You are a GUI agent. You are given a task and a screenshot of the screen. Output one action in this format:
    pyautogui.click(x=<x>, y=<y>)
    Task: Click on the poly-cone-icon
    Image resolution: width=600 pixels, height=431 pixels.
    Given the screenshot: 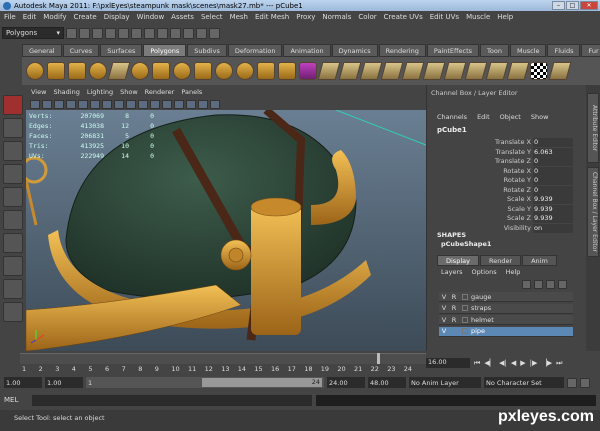 What is the action you would take?
    pyautogui.click(x=98, y=71)
    